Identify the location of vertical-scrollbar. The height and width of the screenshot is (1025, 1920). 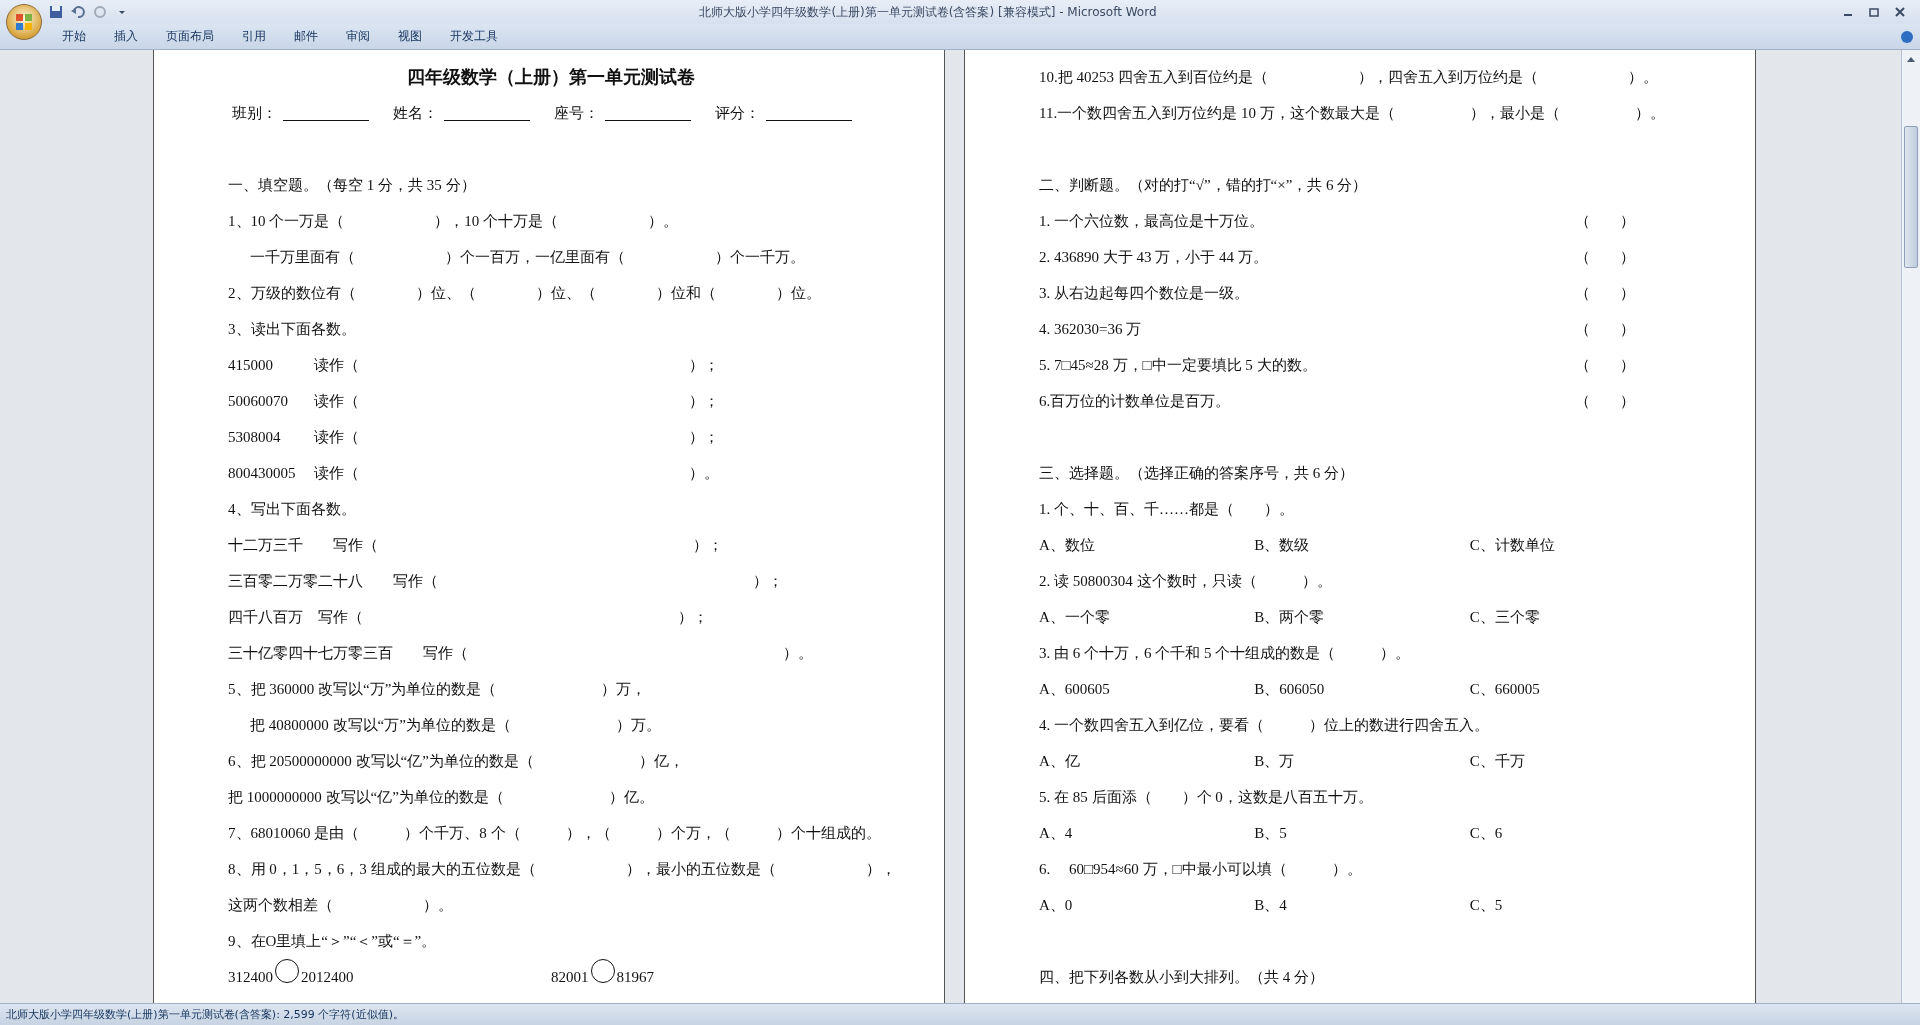
(1910, 526).